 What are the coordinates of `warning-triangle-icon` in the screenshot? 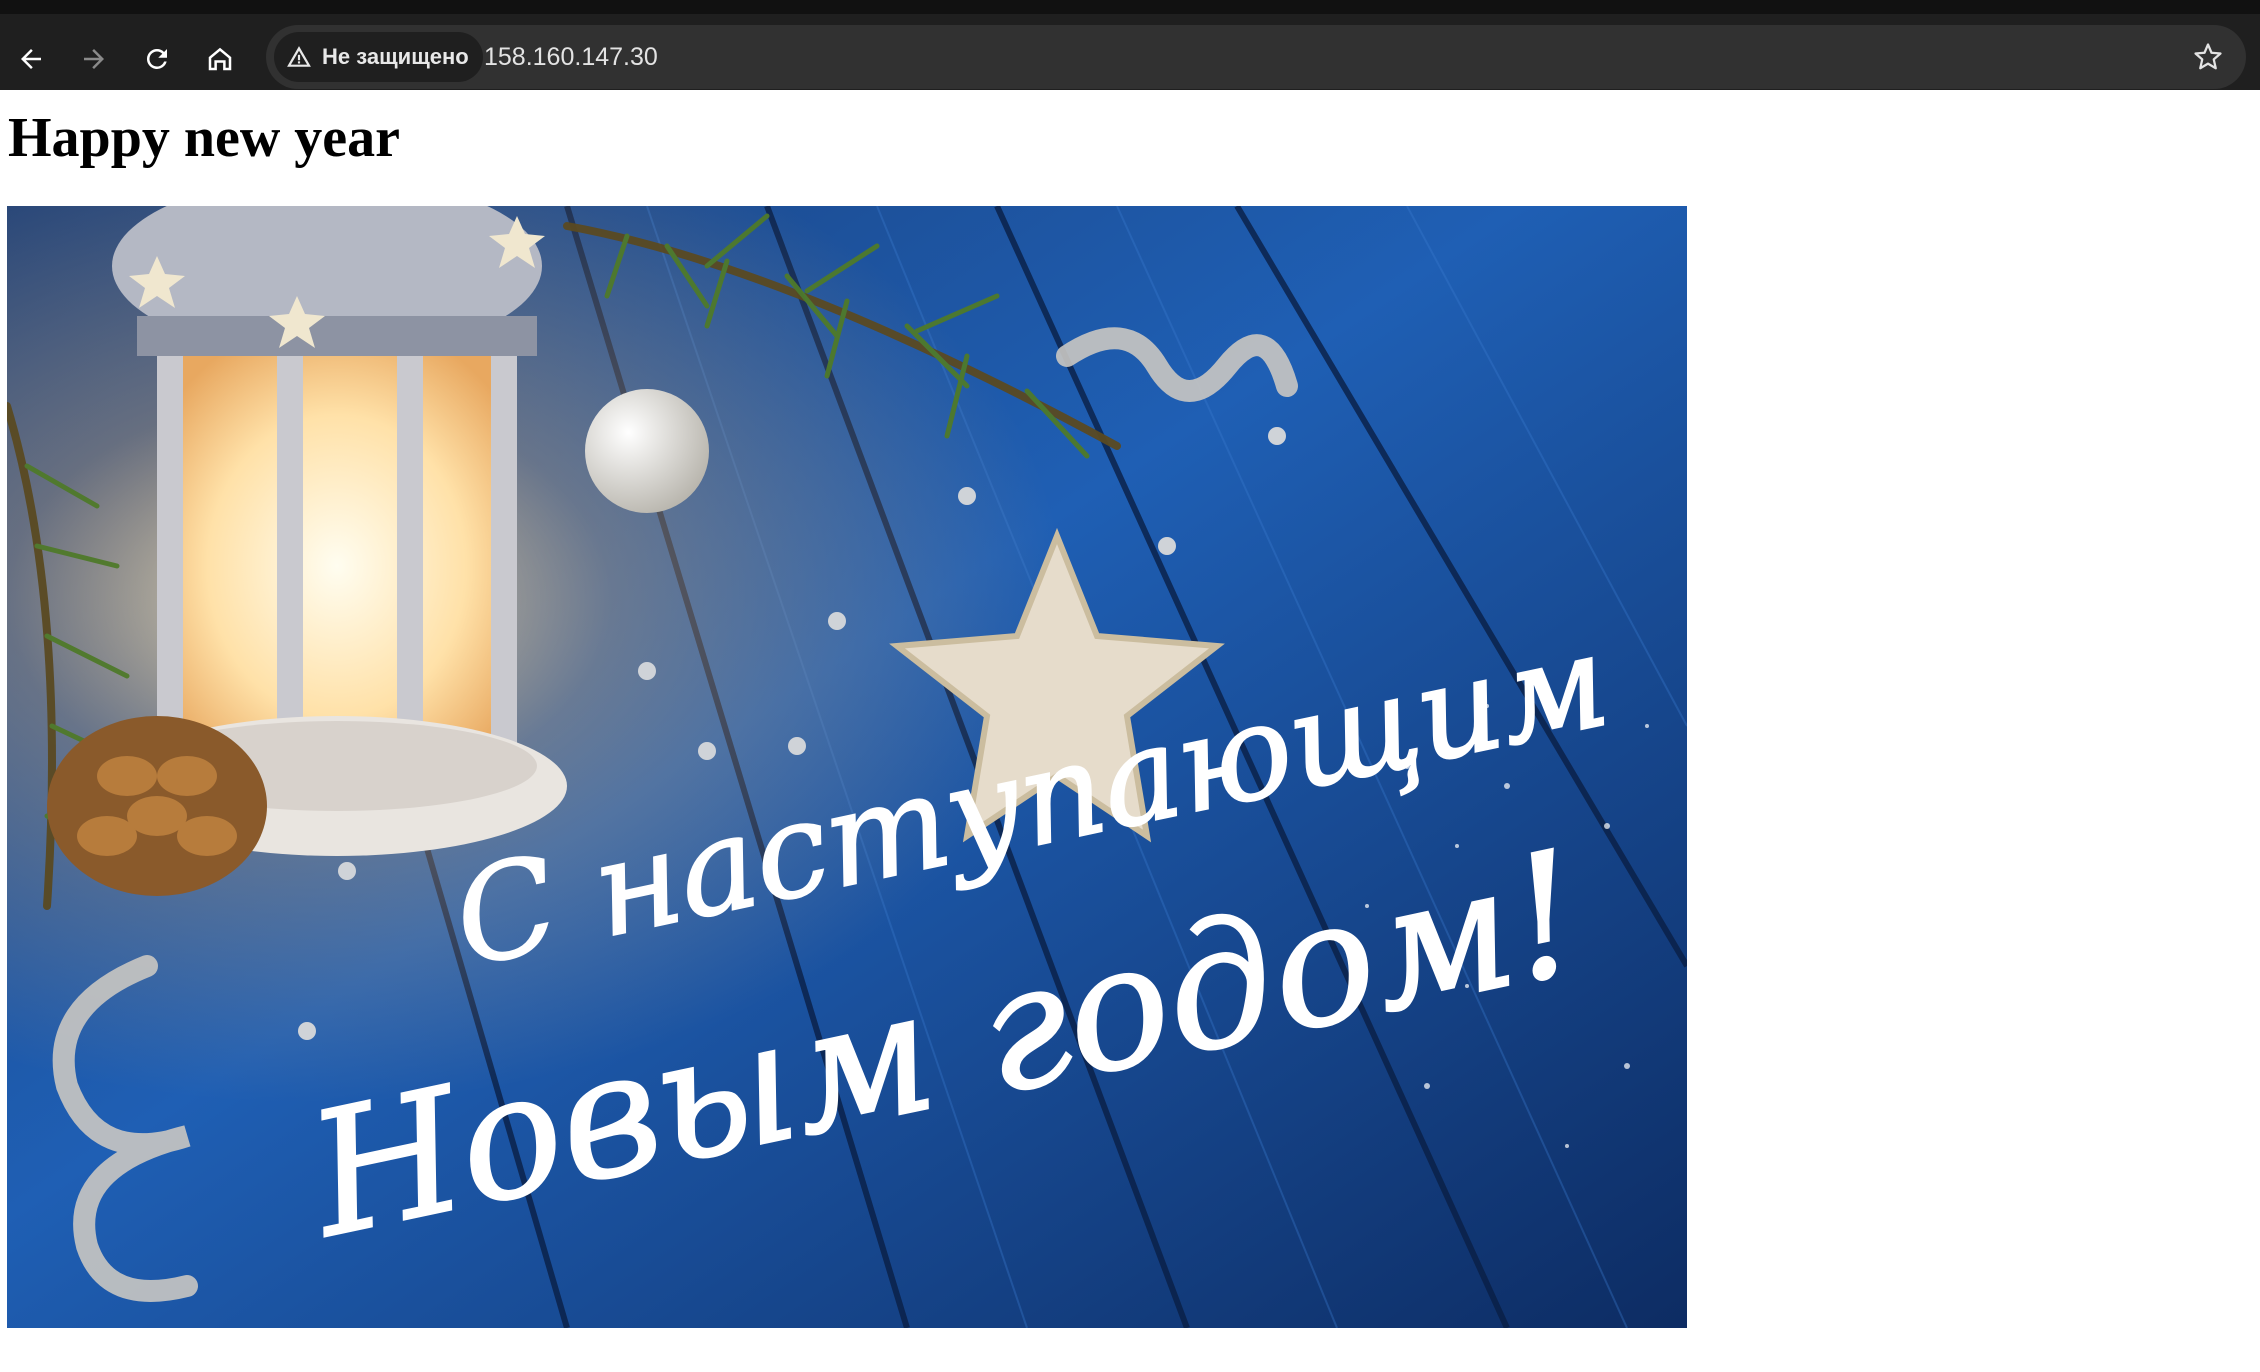 It's located at (299, 56).